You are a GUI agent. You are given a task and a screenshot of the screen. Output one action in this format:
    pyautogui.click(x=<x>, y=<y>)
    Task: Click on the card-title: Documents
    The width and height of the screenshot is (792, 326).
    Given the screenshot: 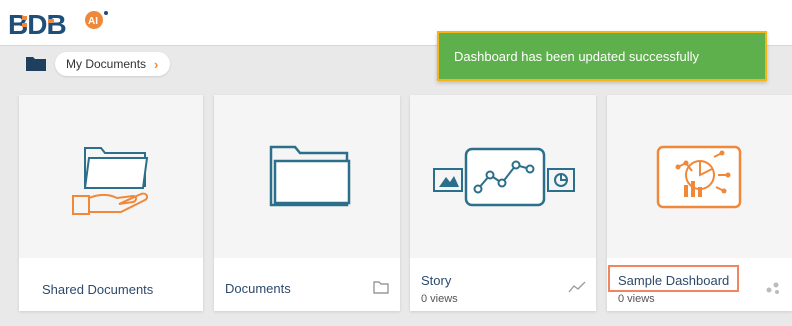 What is the action you would take?
    pyautogui.click(x=258, y=288)
    